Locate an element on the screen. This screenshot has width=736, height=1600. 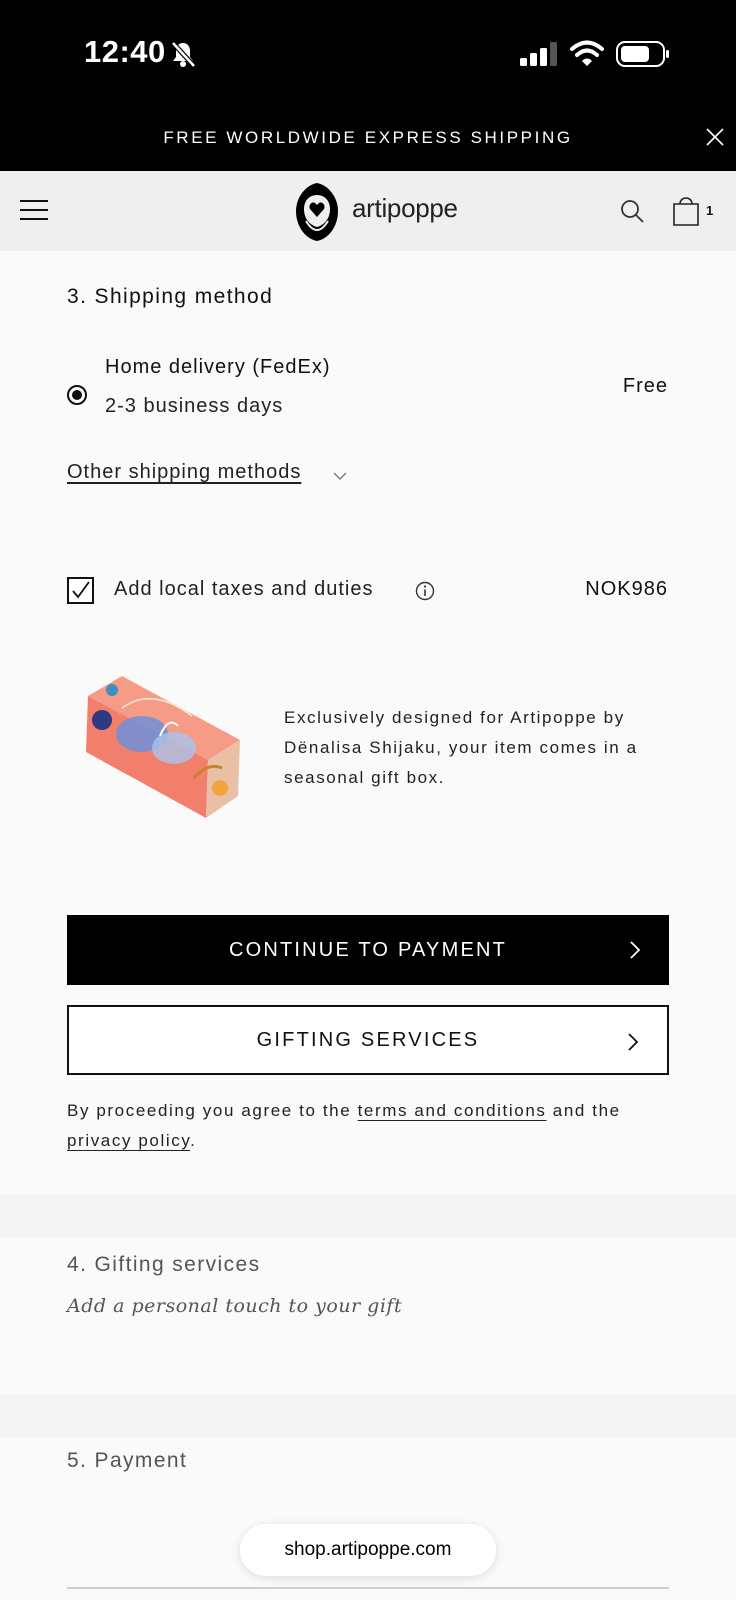
gifting-services-label: GIFTING SERVICES is located at coordinates (368, 1039).